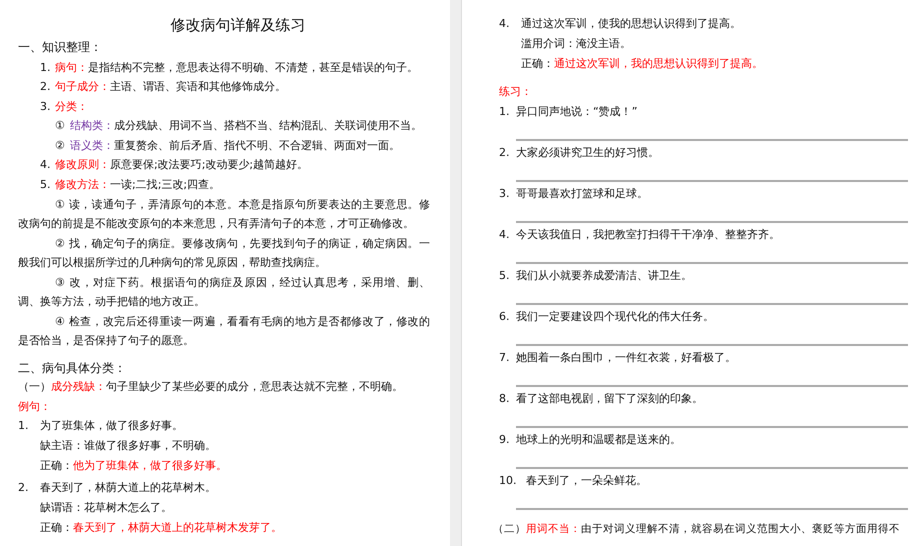 The height and width of the screenshot is (546, 918). I want to click on item-number: 6., so click(504, 316).